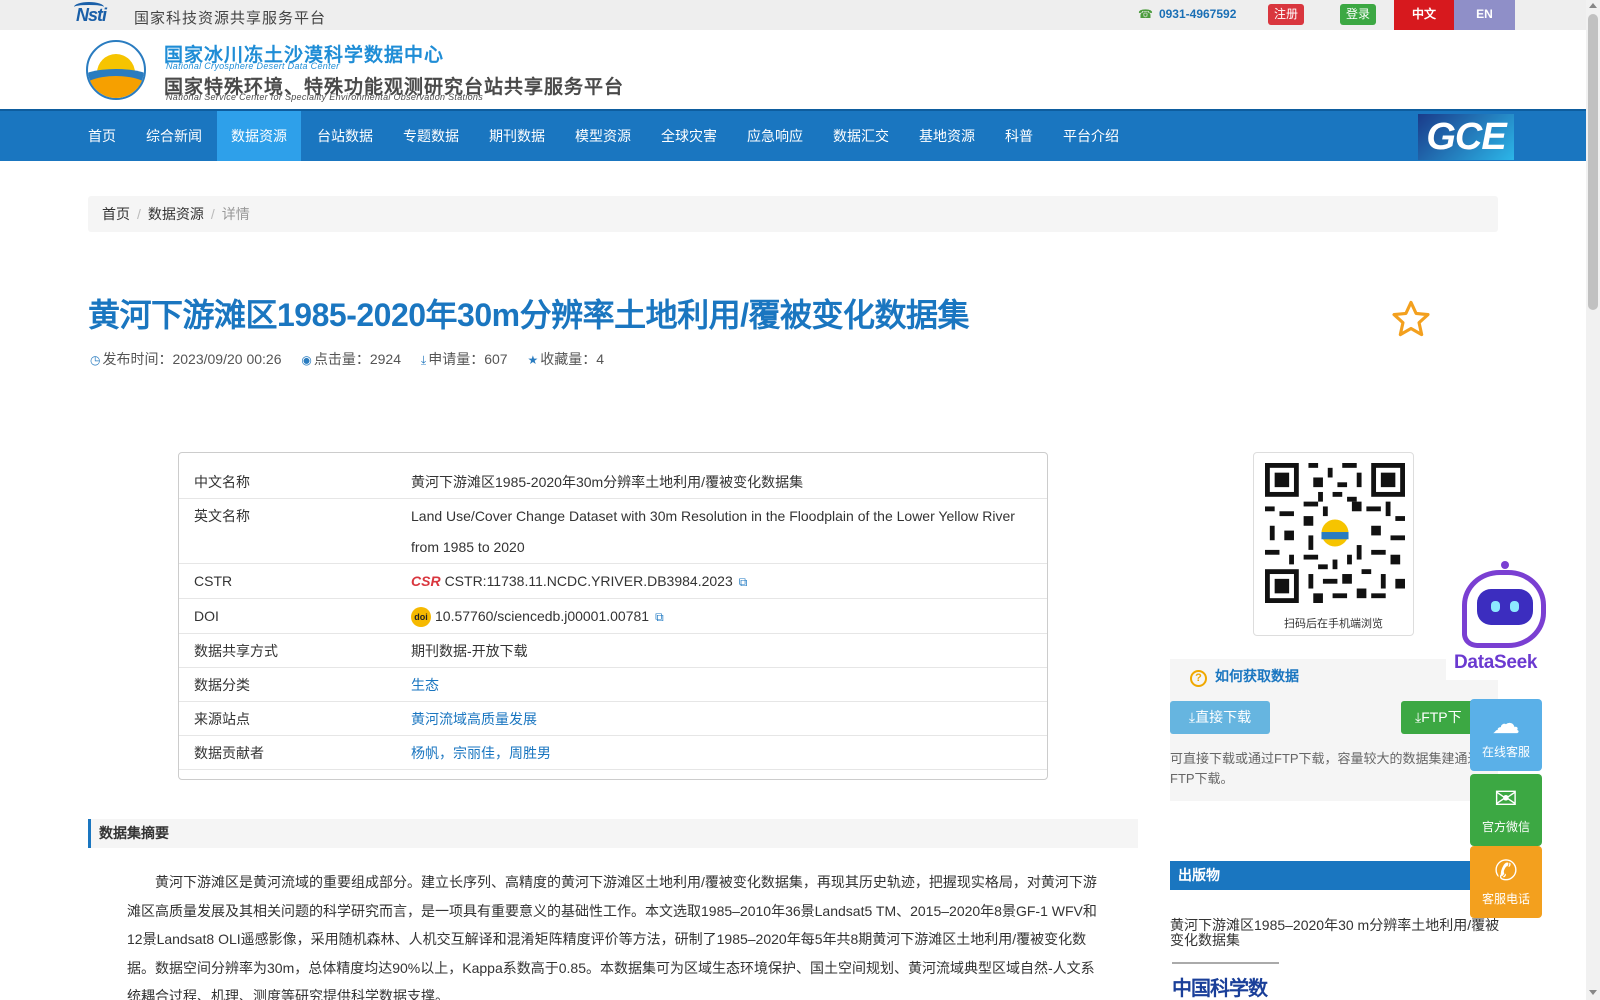  I want to click on favorite-count: ★ 收藏量：4, so click(566, 359).